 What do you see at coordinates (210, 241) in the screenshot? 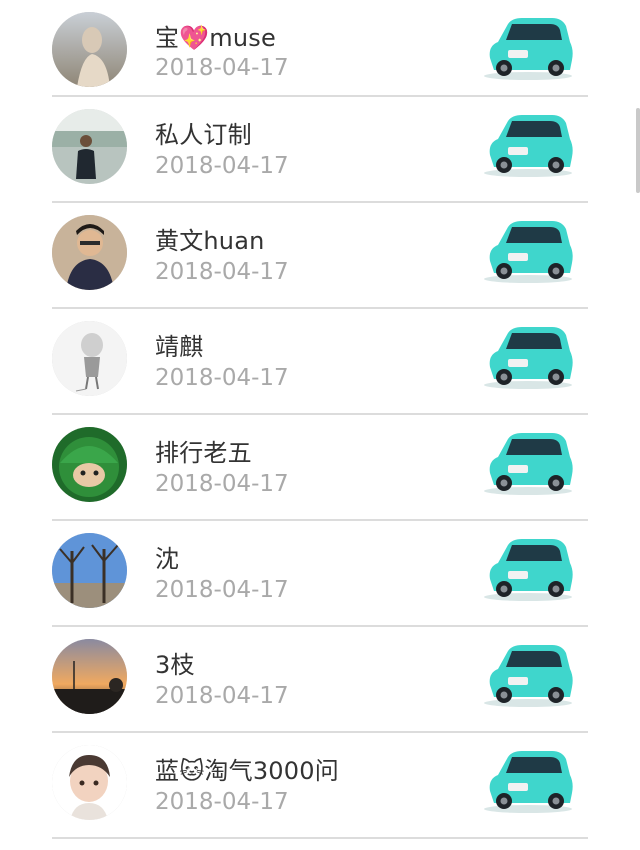
I see `contact-name: 黄文huan` at bounding box center [210, 241].